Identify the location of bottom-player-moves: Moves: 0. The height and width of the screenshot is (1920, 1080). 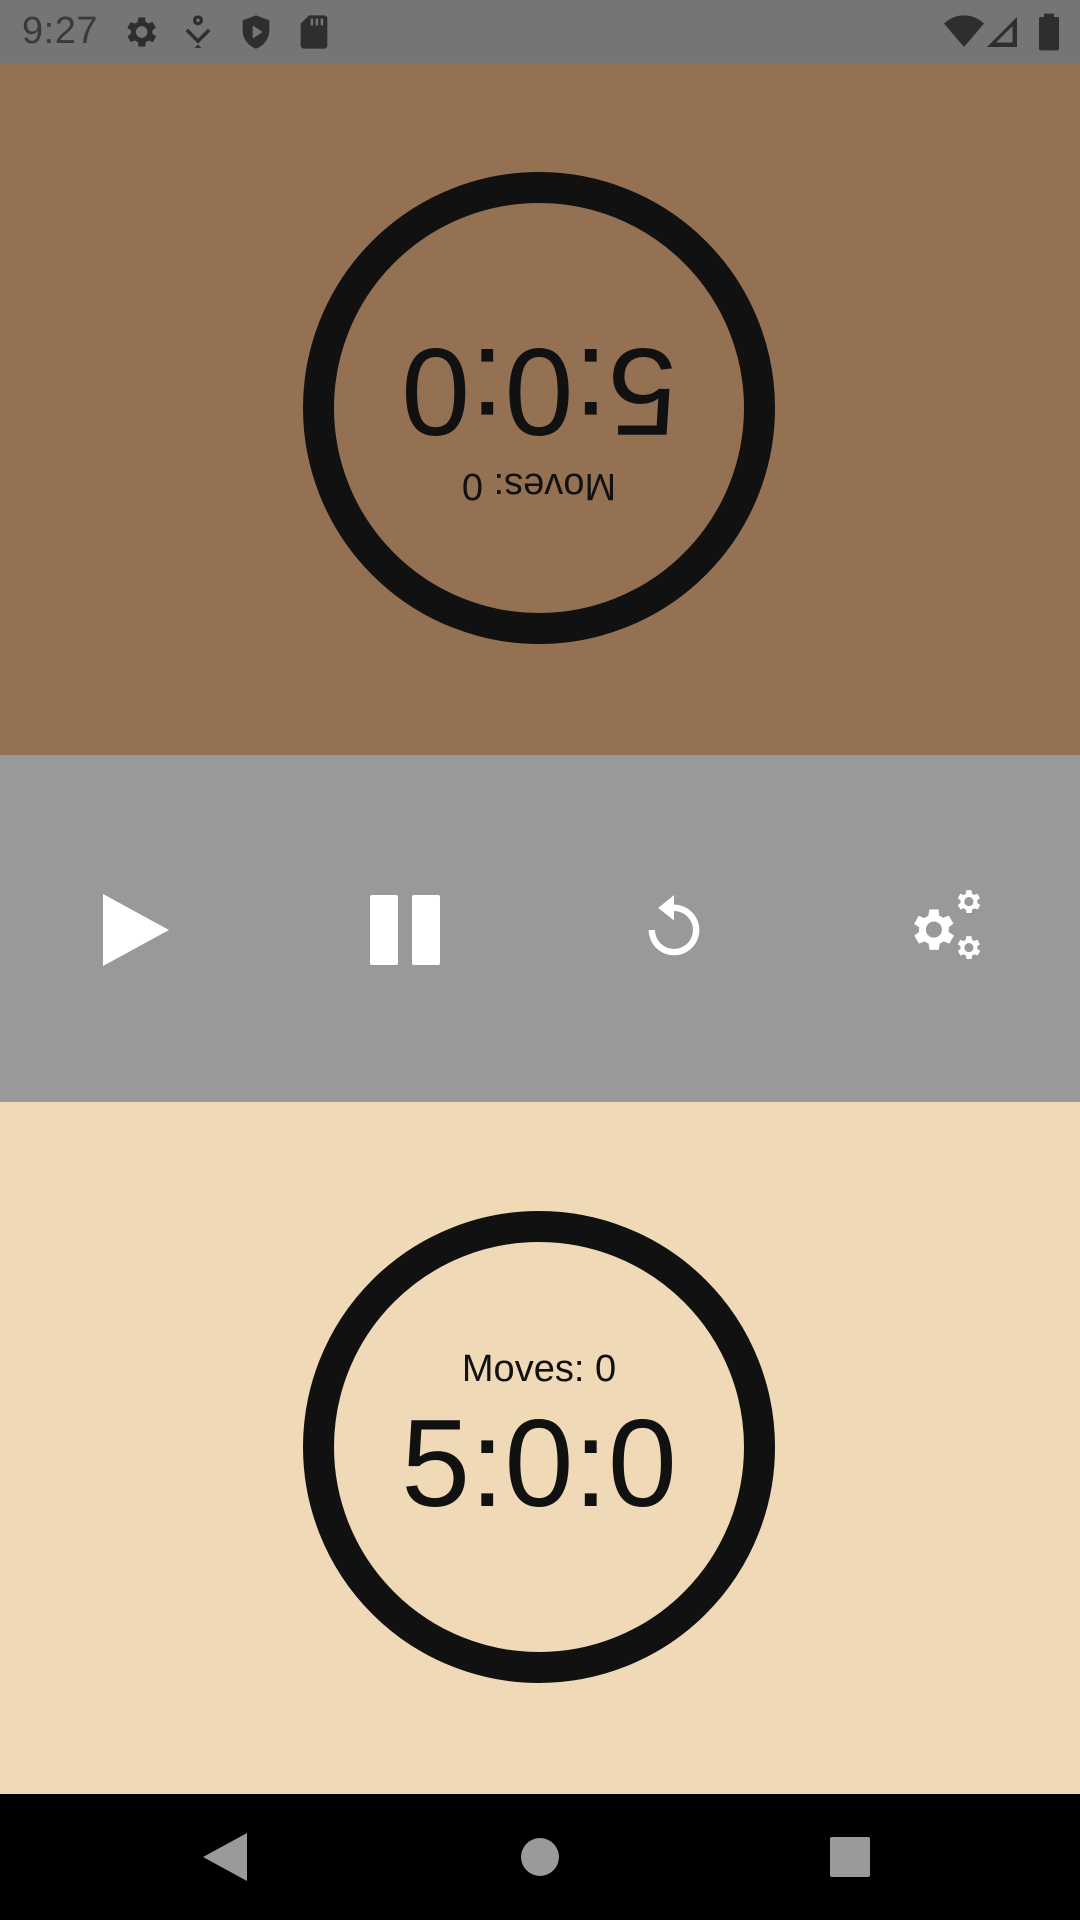
(539, 1369).